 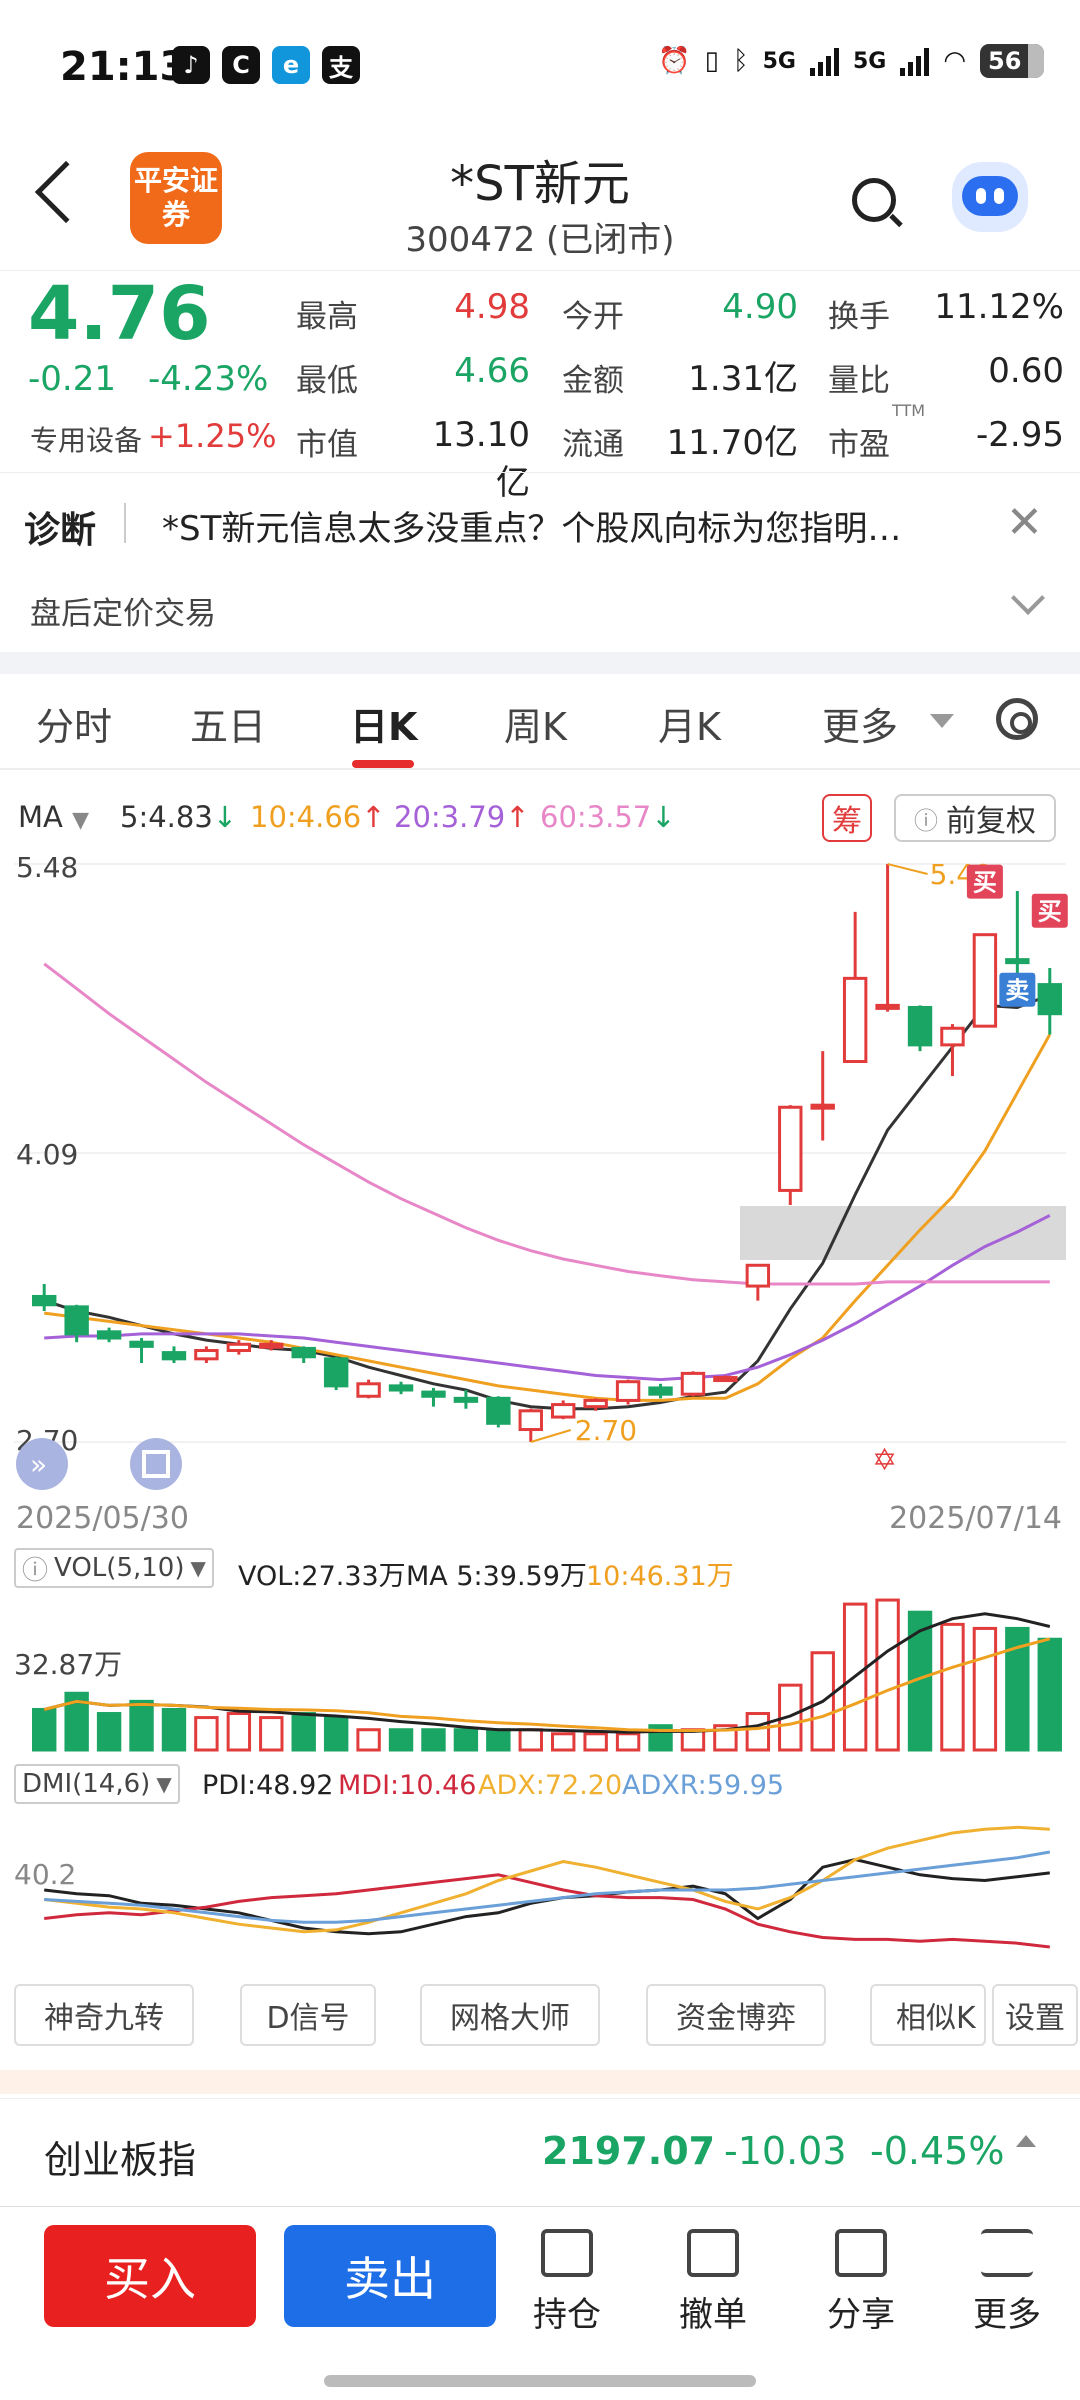 What do you see at coordinates (859, 317) in the screenshot?
I see `field-label: 换手` at bounding box center [859, 317].